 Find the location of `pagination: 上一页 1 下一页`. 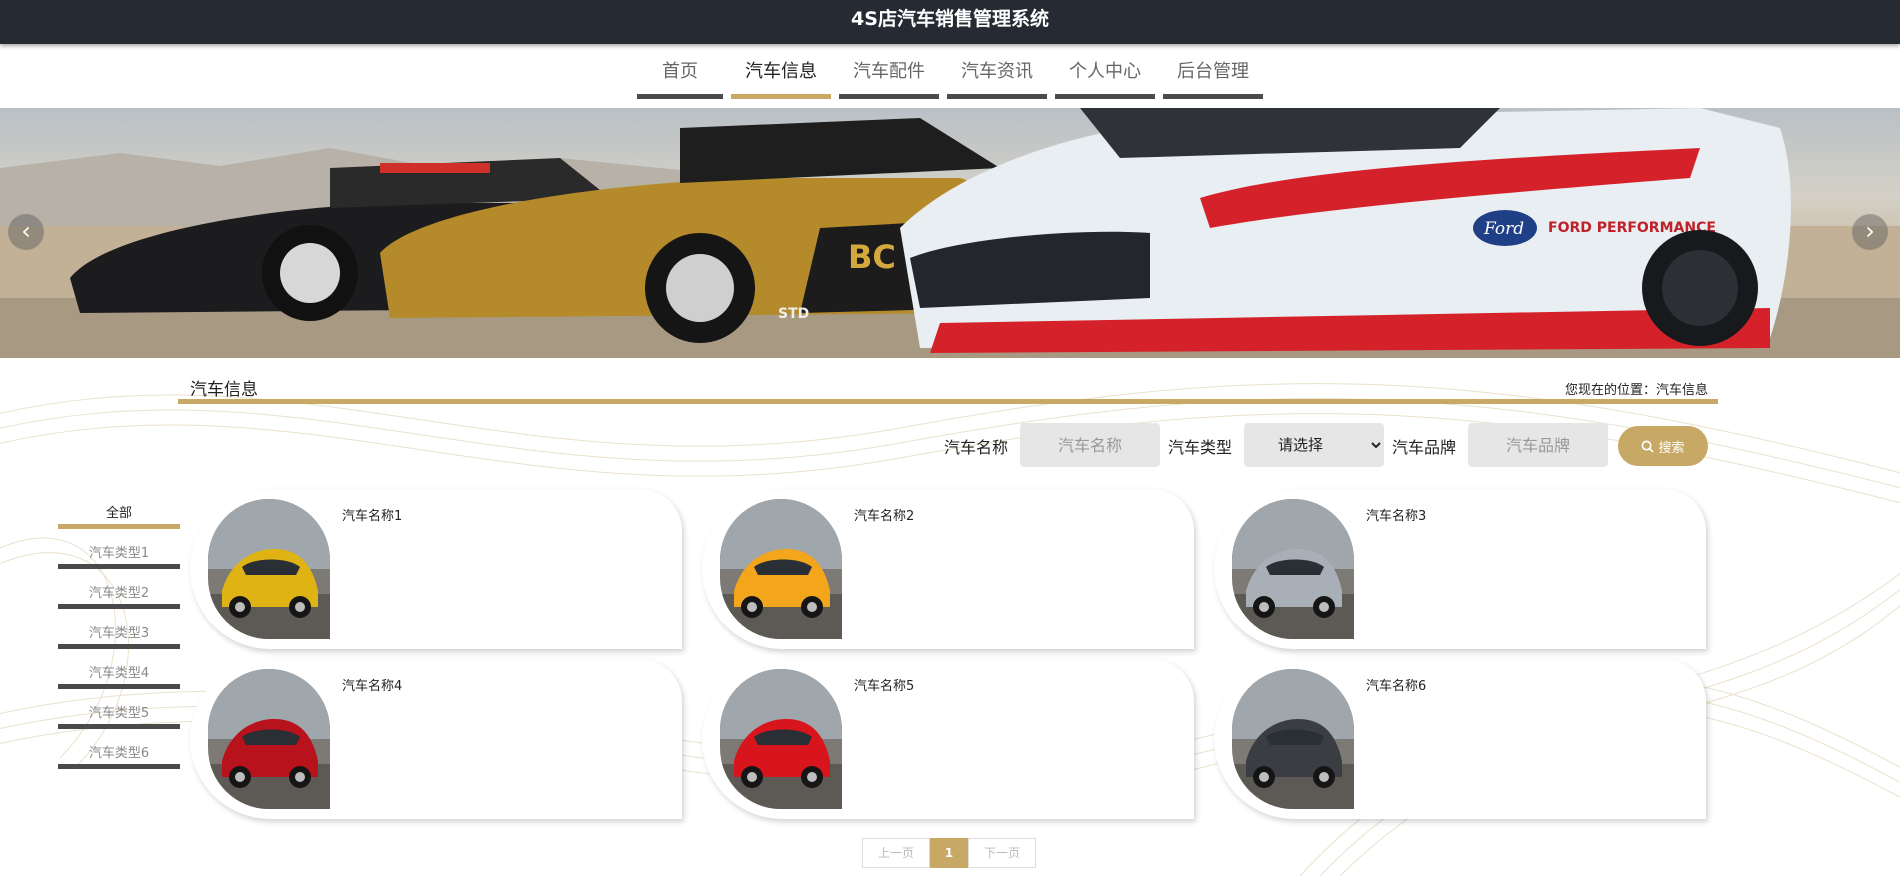

pagination: 上一页 1 下一页 is located at coordinates (949, 853).